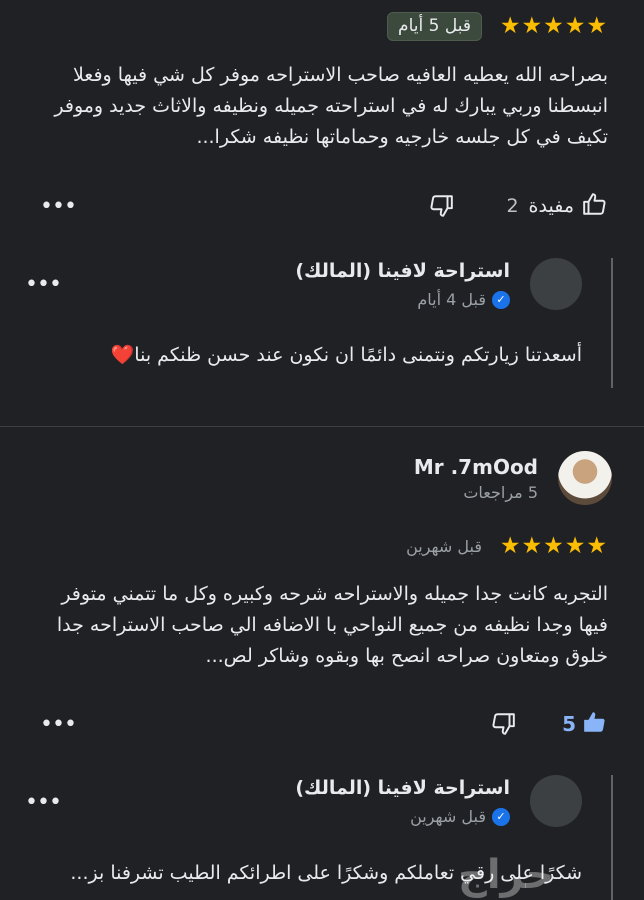 This screenshot has height=900, width=644. I want to click on like-button: 5, so click(585, 724).